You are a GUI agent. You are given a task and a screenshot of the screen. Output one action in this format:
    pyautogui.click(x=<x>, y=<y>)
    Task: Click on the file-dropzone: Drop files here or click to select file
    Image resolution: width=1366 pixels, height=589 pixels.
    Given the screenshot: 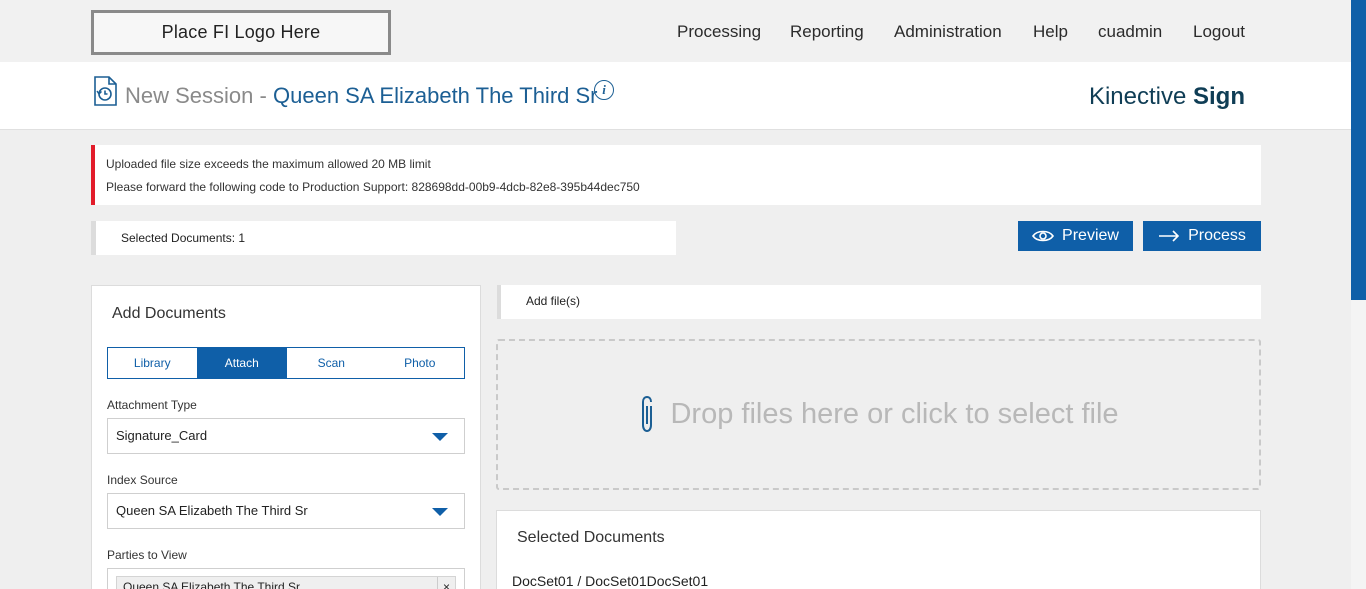 What is the action you would take?
    pyautogui.click(x=878, y=414)
    